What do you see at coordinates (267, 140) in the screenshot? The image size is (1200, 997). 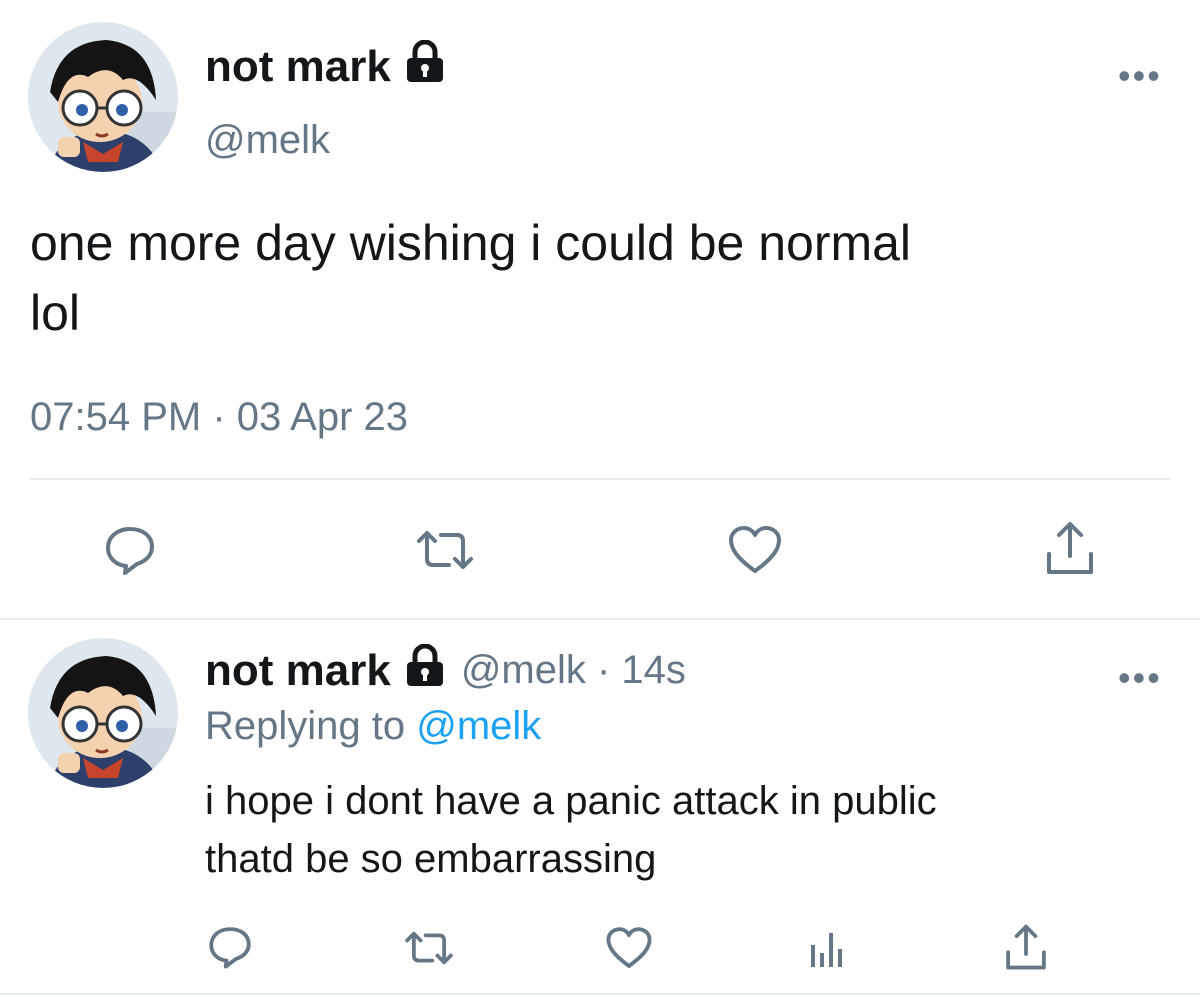 I see `handle: @melk` at bounding box center [267, 140].